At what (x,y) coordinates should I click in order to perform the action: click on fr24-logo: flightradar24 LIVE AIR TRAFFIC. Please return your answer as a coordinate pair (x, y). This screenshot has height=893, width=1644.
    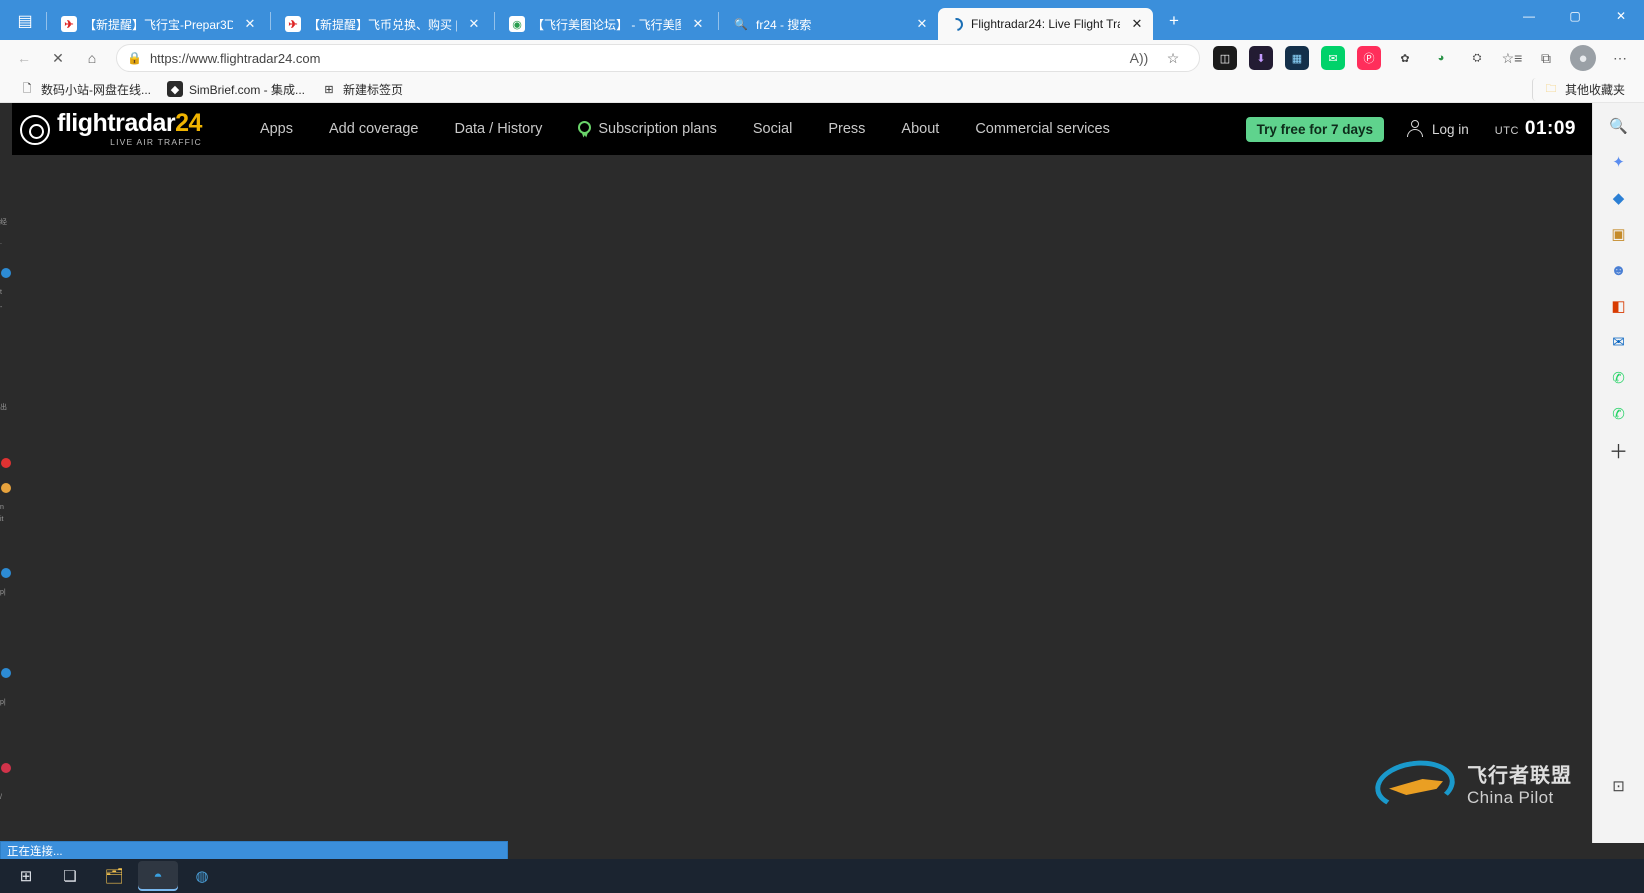
    Looking at the image, I should click on (111, 129).